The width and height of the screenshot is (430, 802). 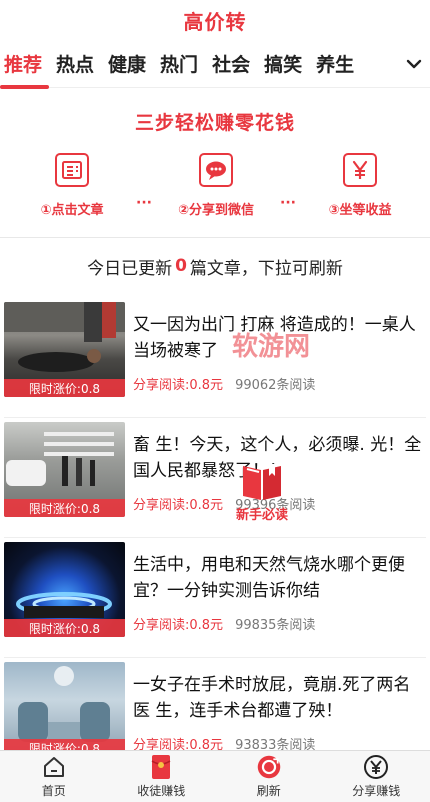 I want to click on app-title: 高价转, so click(x=215, y=21).